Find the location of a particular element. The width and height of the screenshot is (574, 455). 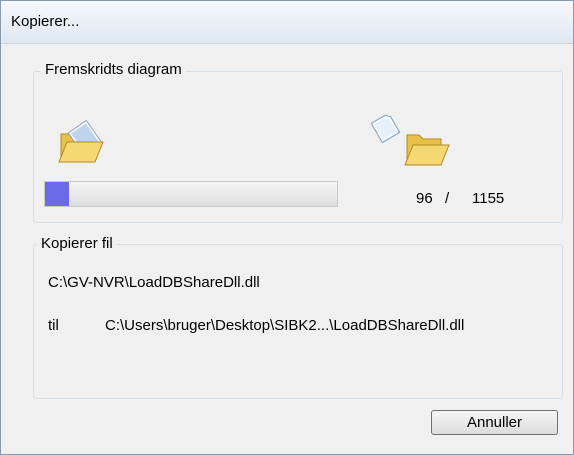

copy-progress-bar is located at coordinates (191, 194).